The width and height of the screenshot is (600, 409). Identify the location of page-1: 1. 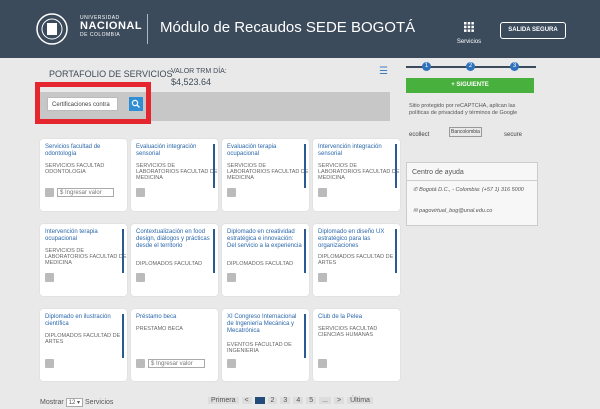
(259, 400).